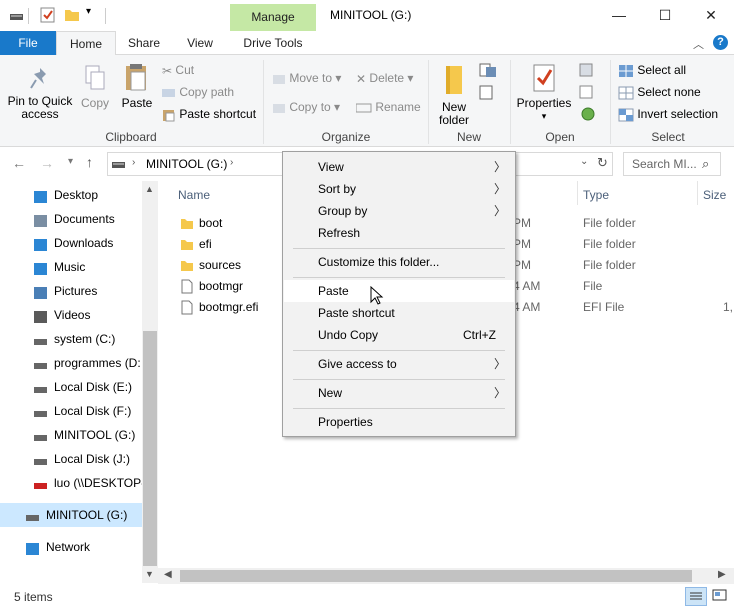 The height and width of the screenshot is (608, 734). What do you see at coordinates (71, 459) in the screenshot?
I see `nav-item: Local Disk (J:)` at bounding box center [71, 459].